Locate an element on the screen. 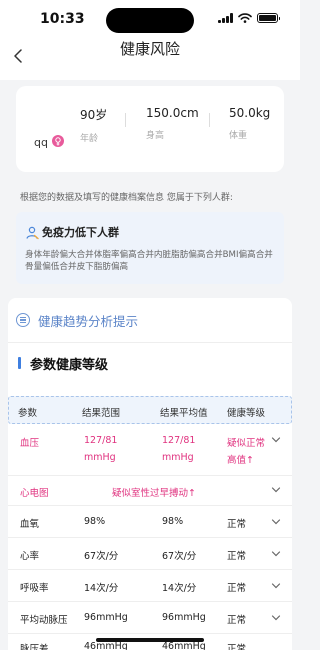 Image resolution: width=320 pixels, height=650 pixels. param-name: 心率 is located at coordinates (30, 556).